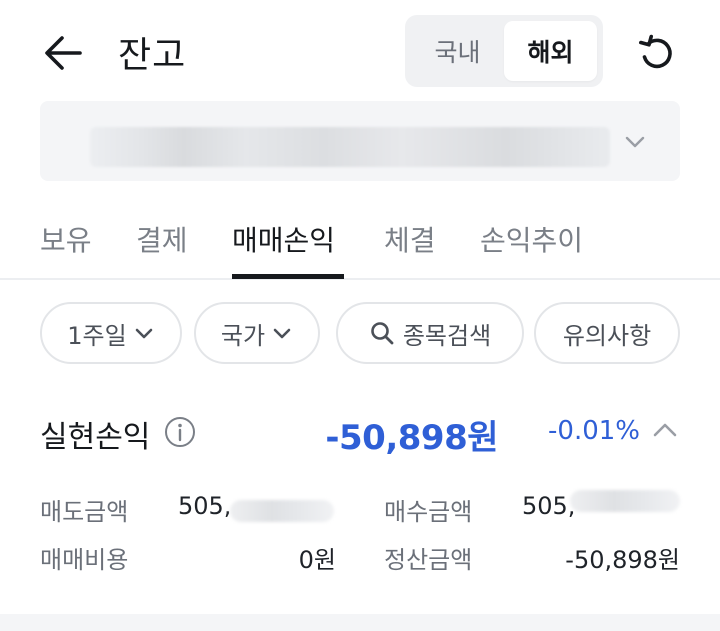 Image resolution: width=720 pixels, height=631 pixels. I want to click on tab-trading-pnl: 매매손익, so click(283, 239).